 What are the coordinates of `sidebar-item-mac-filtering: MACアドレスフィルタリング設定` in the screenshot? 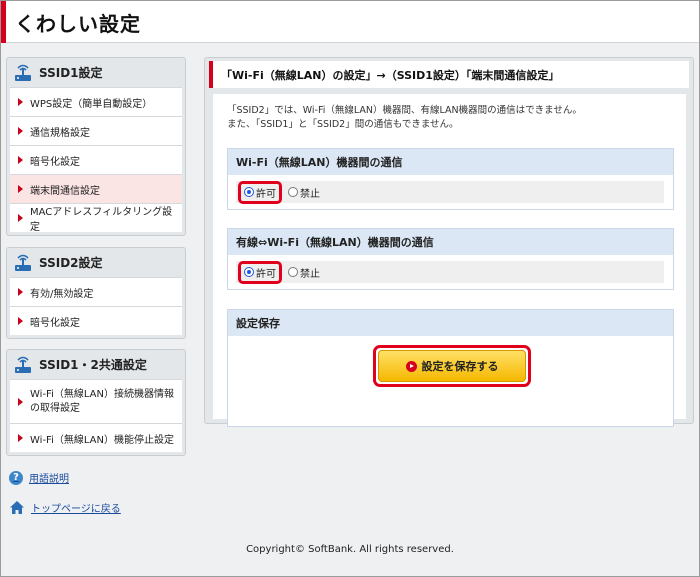 It's located at (96, 218).